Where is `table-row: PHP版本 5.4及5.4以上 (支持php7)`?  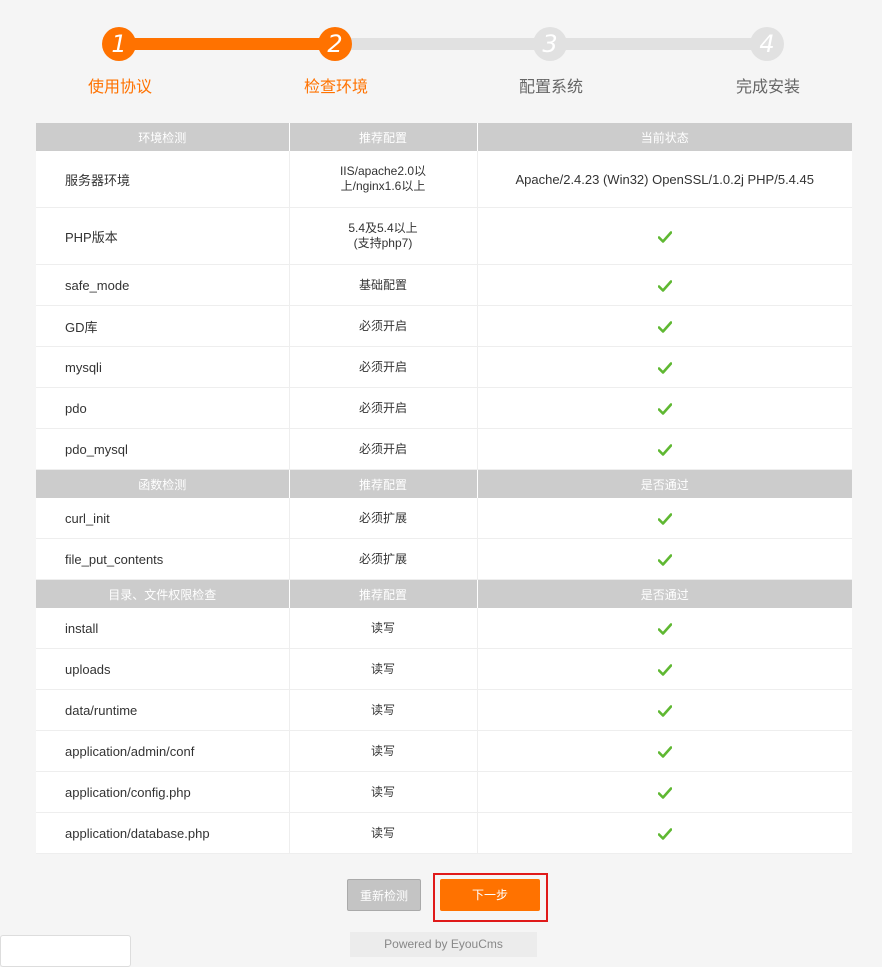 table-row: PHP版本 5.4及5.4以上 (支持php7) is located at coordinates (444, 236).